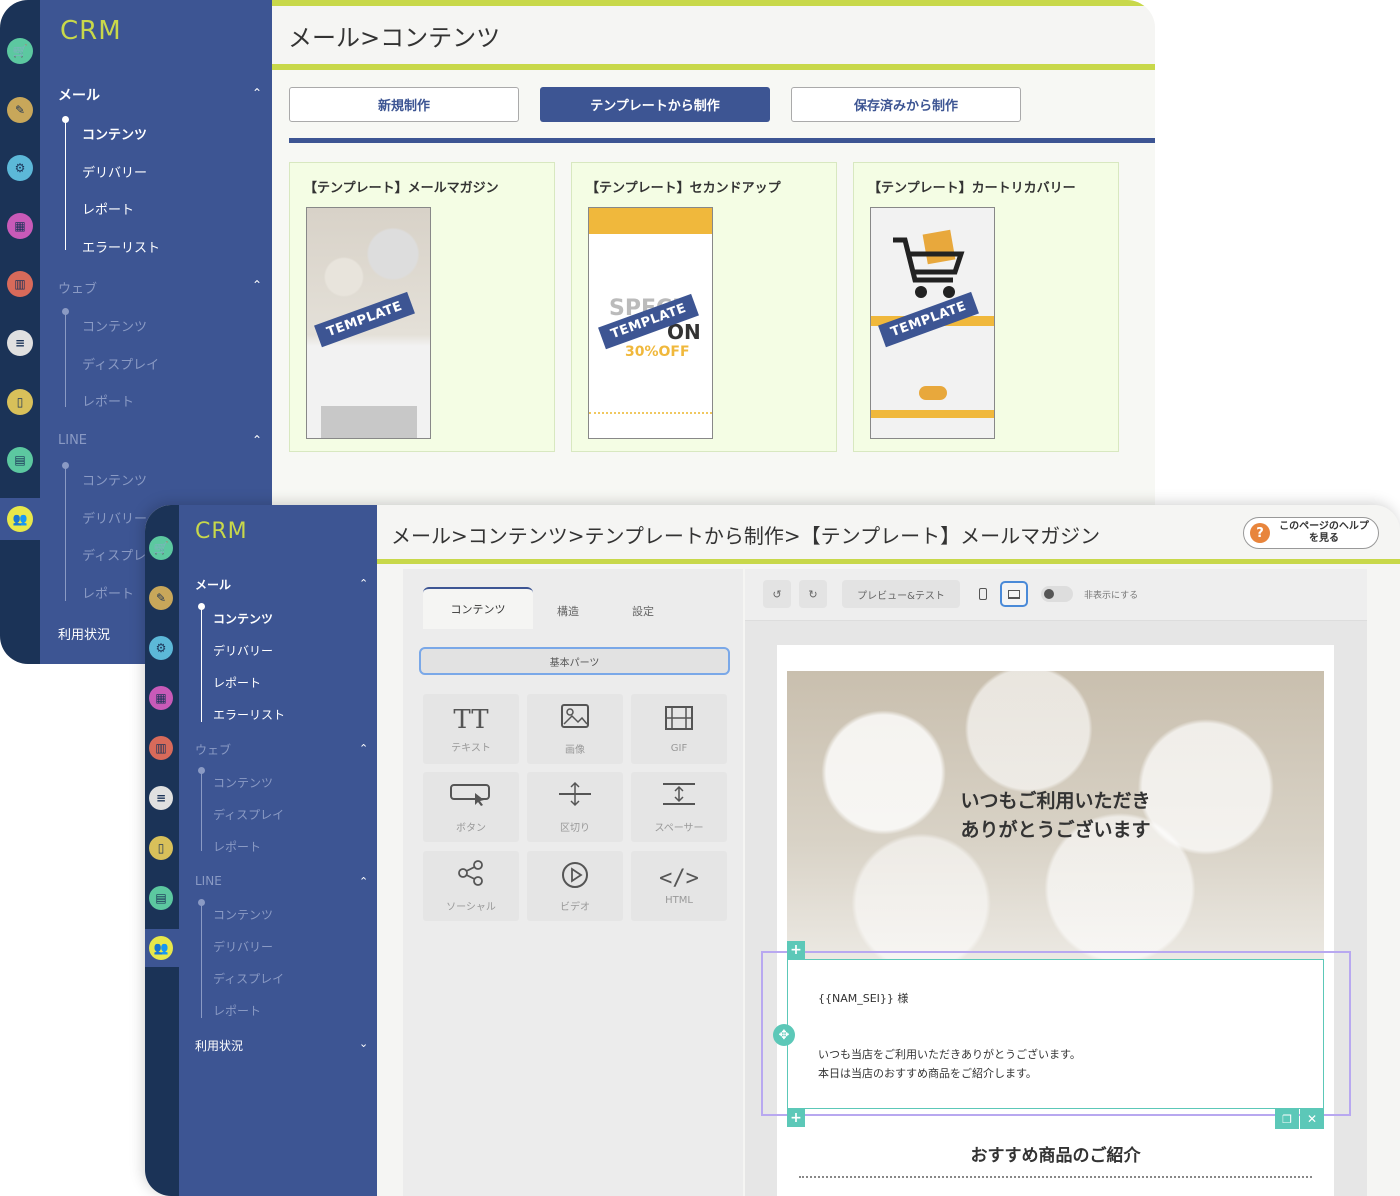  I want to click on html-icon: </>, so click(679, 878).